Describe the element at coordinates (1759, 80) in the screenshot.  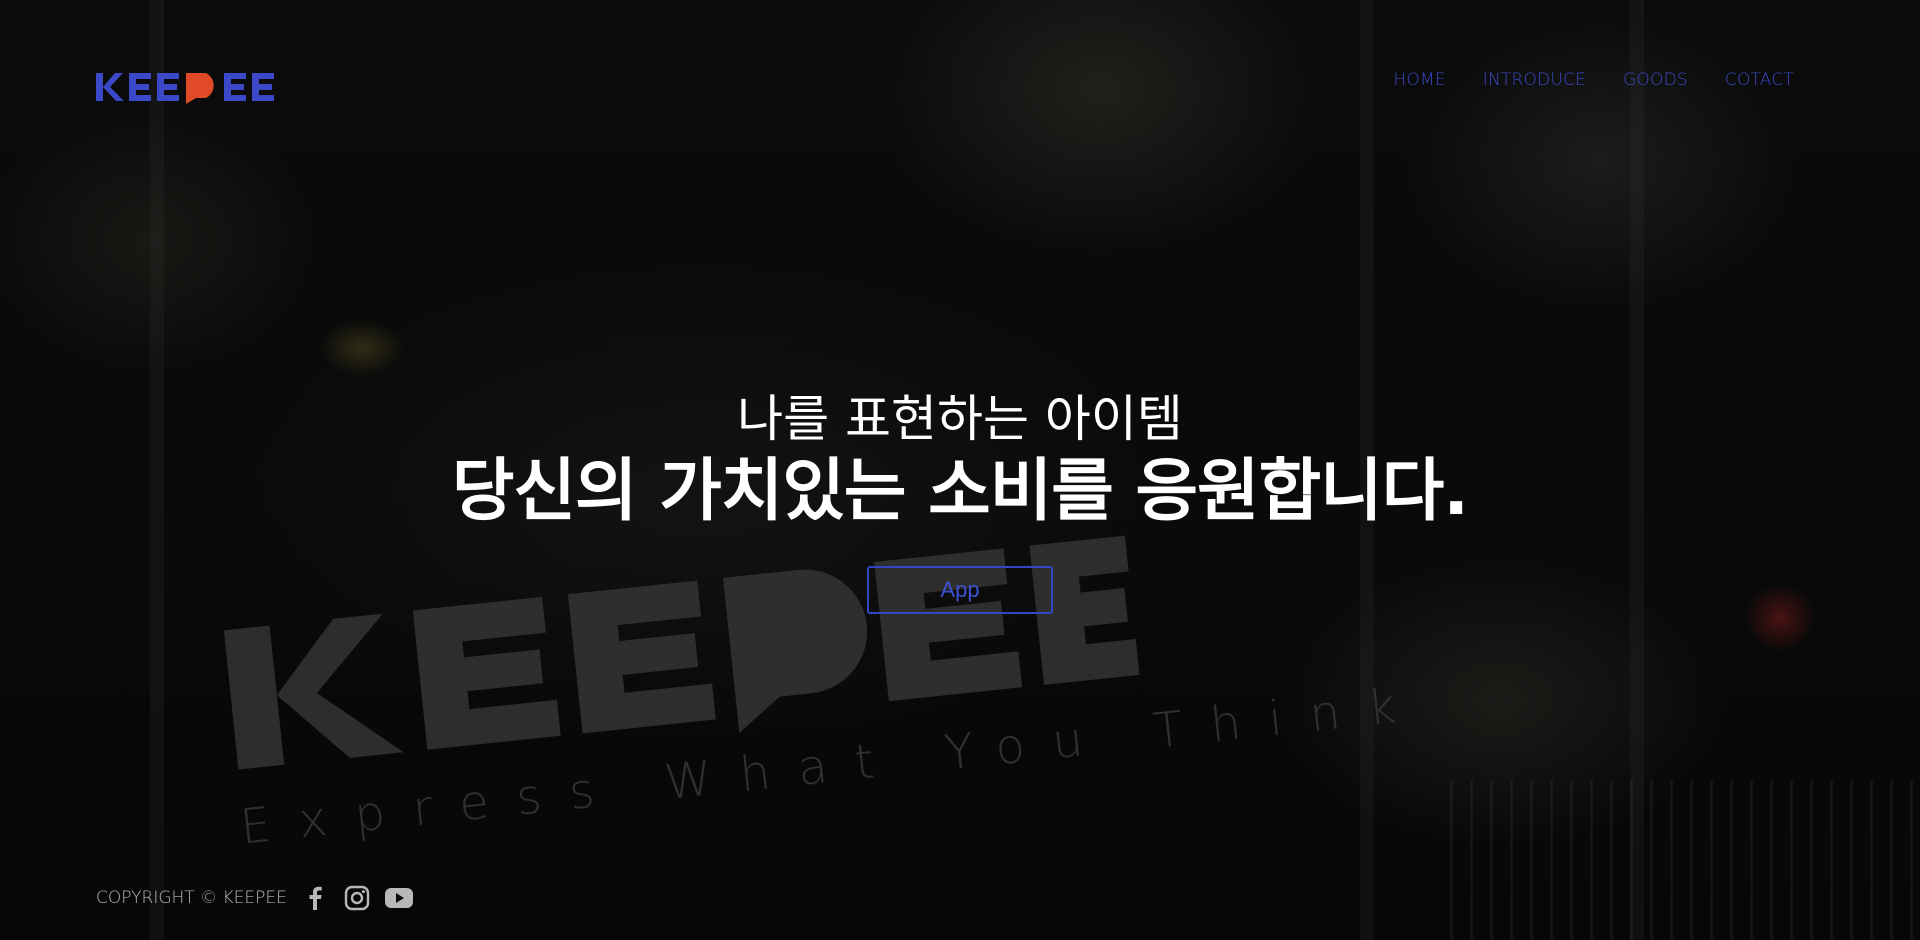
I see `nav-item-contact: COTACT` at that location.